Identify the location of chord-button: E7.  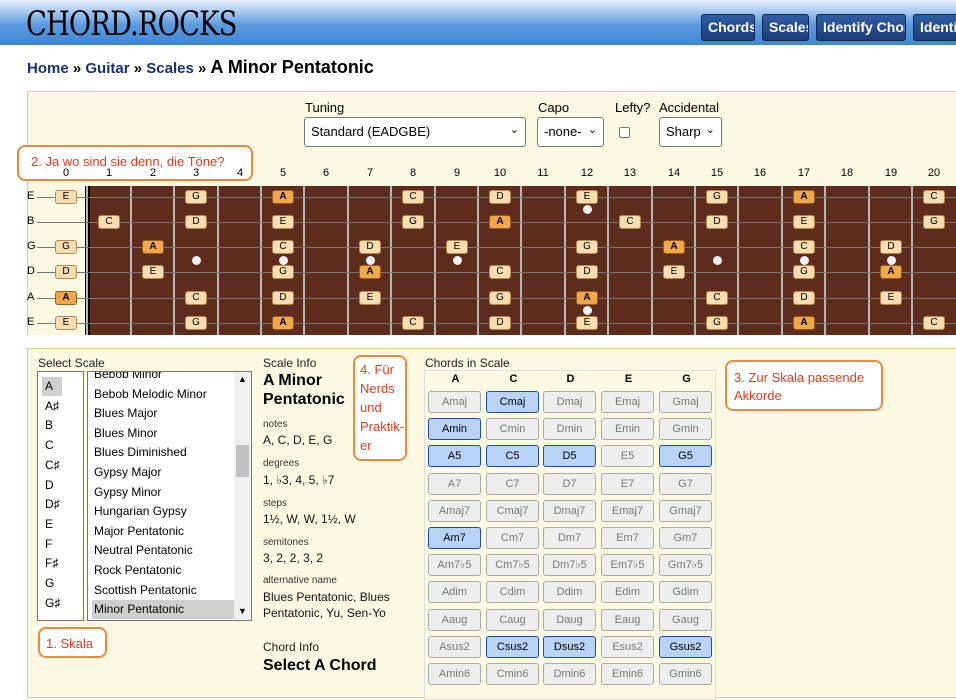
(627, 483).